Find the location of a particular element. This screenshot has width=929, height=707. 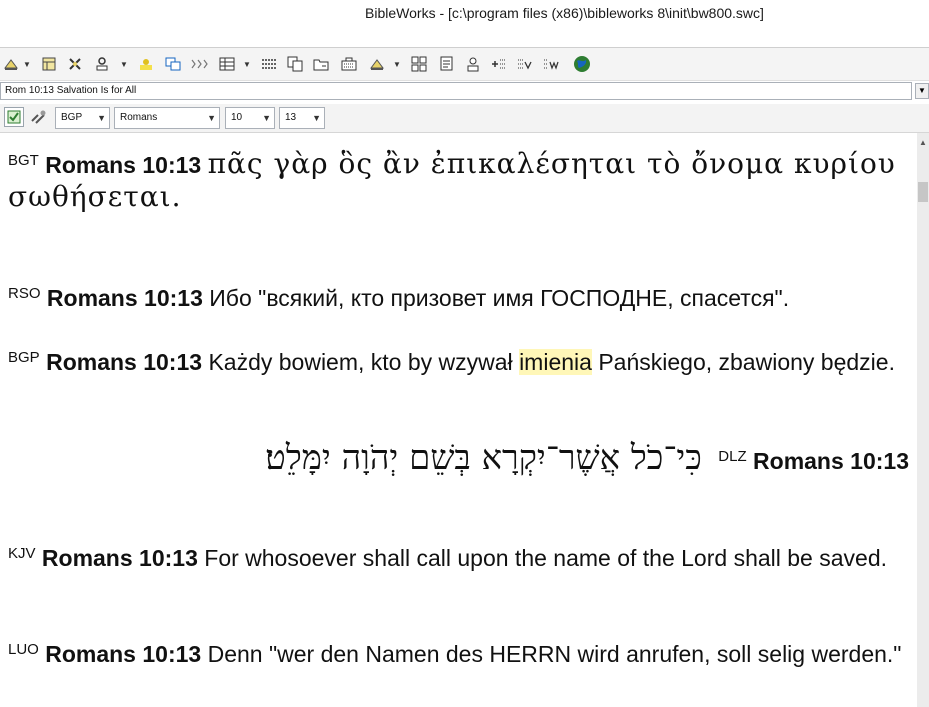

user-icon is located at coordinates (473, 64).